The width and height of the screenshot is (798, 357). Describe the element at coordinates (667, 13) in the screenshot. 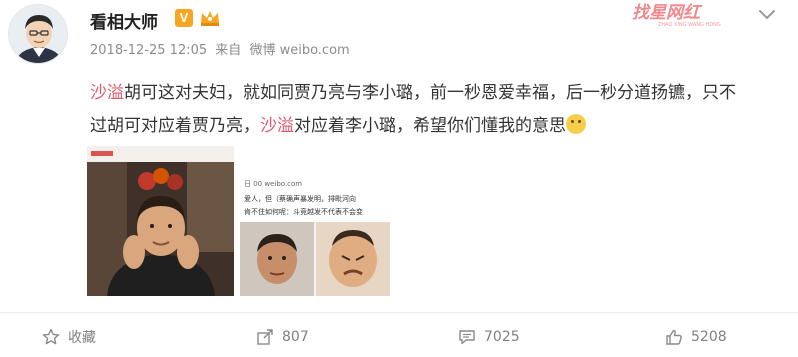

I see `watermark-text: 找星网红` at that location.